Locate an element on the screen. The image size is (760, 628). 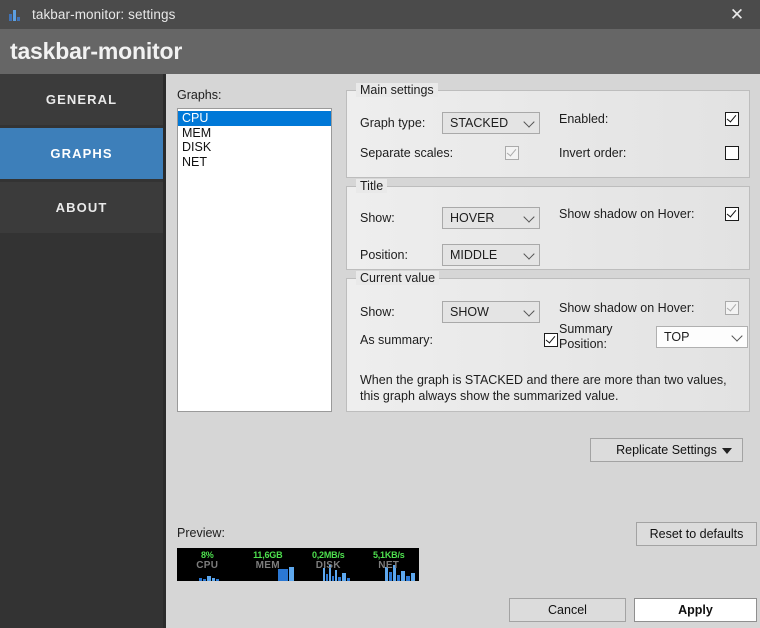
sidebar-item-graphs: GRAPHS is located at coordinates (81, 153).